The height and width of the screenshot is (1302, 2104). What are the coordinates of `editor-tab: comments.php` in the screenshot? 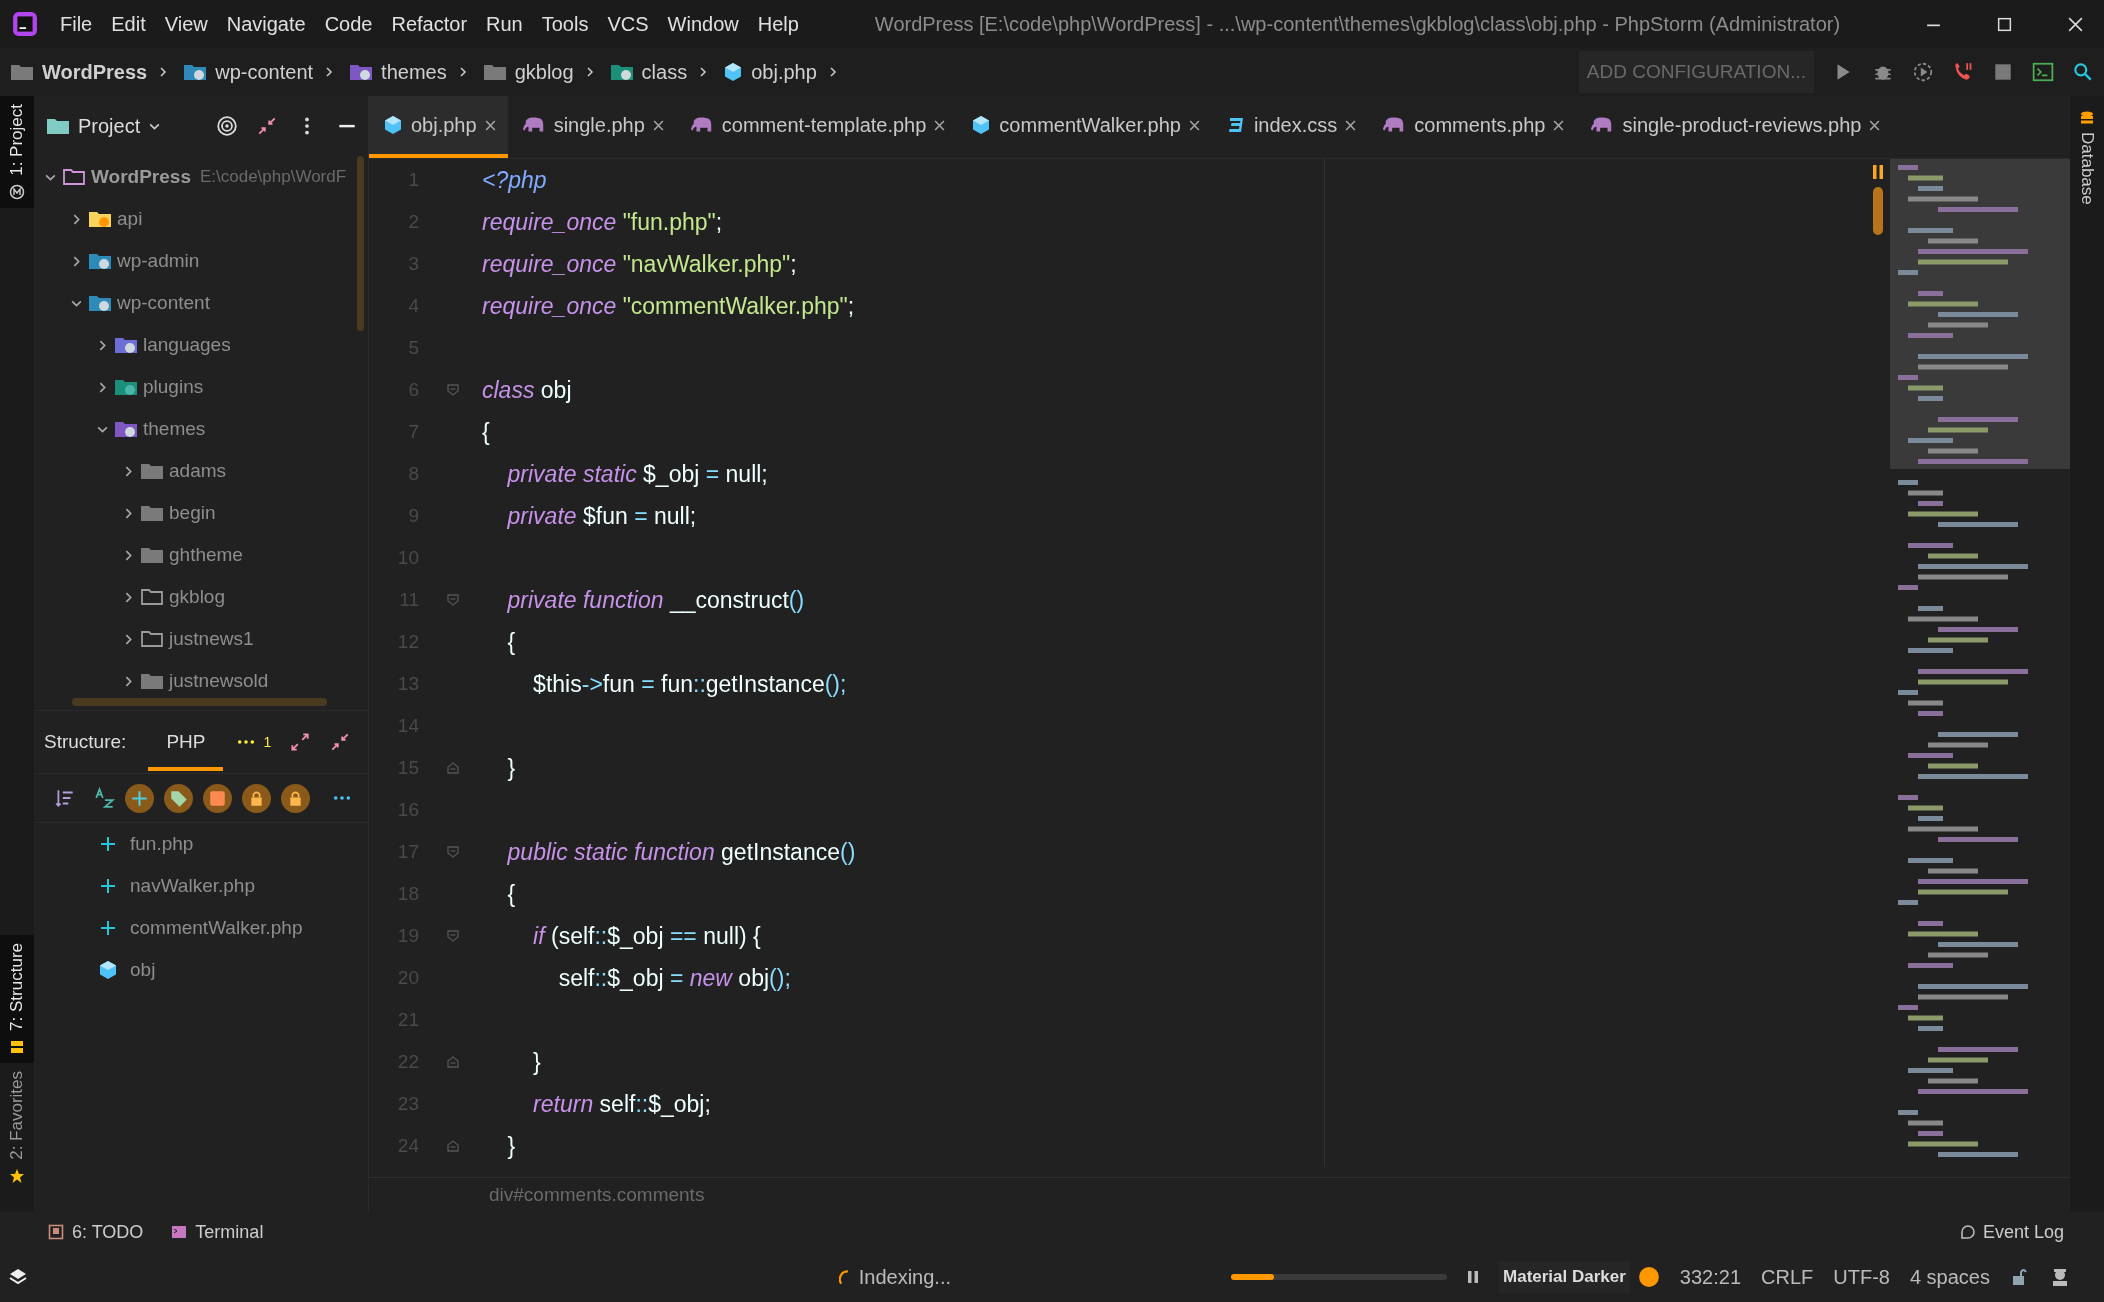 It's located at (1472, 127).